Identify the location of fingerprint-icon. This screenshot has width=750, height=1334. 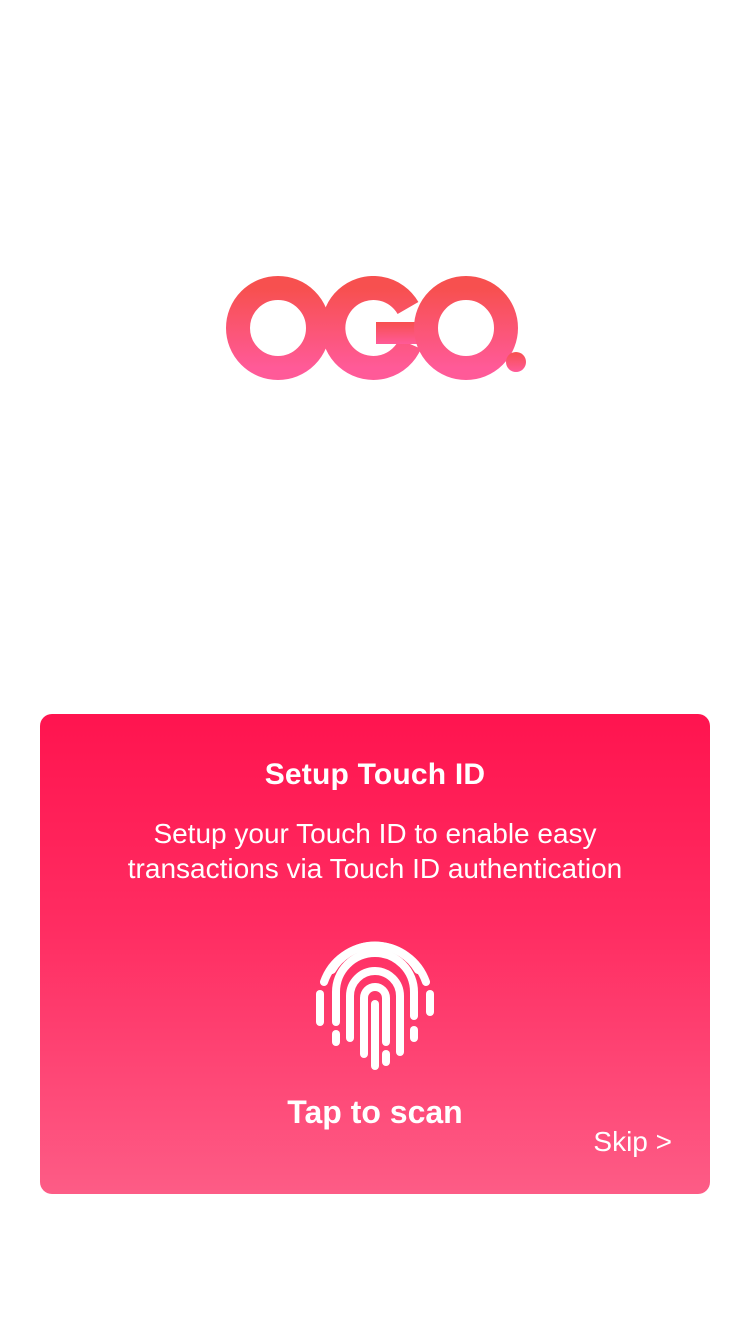
(375, 999).